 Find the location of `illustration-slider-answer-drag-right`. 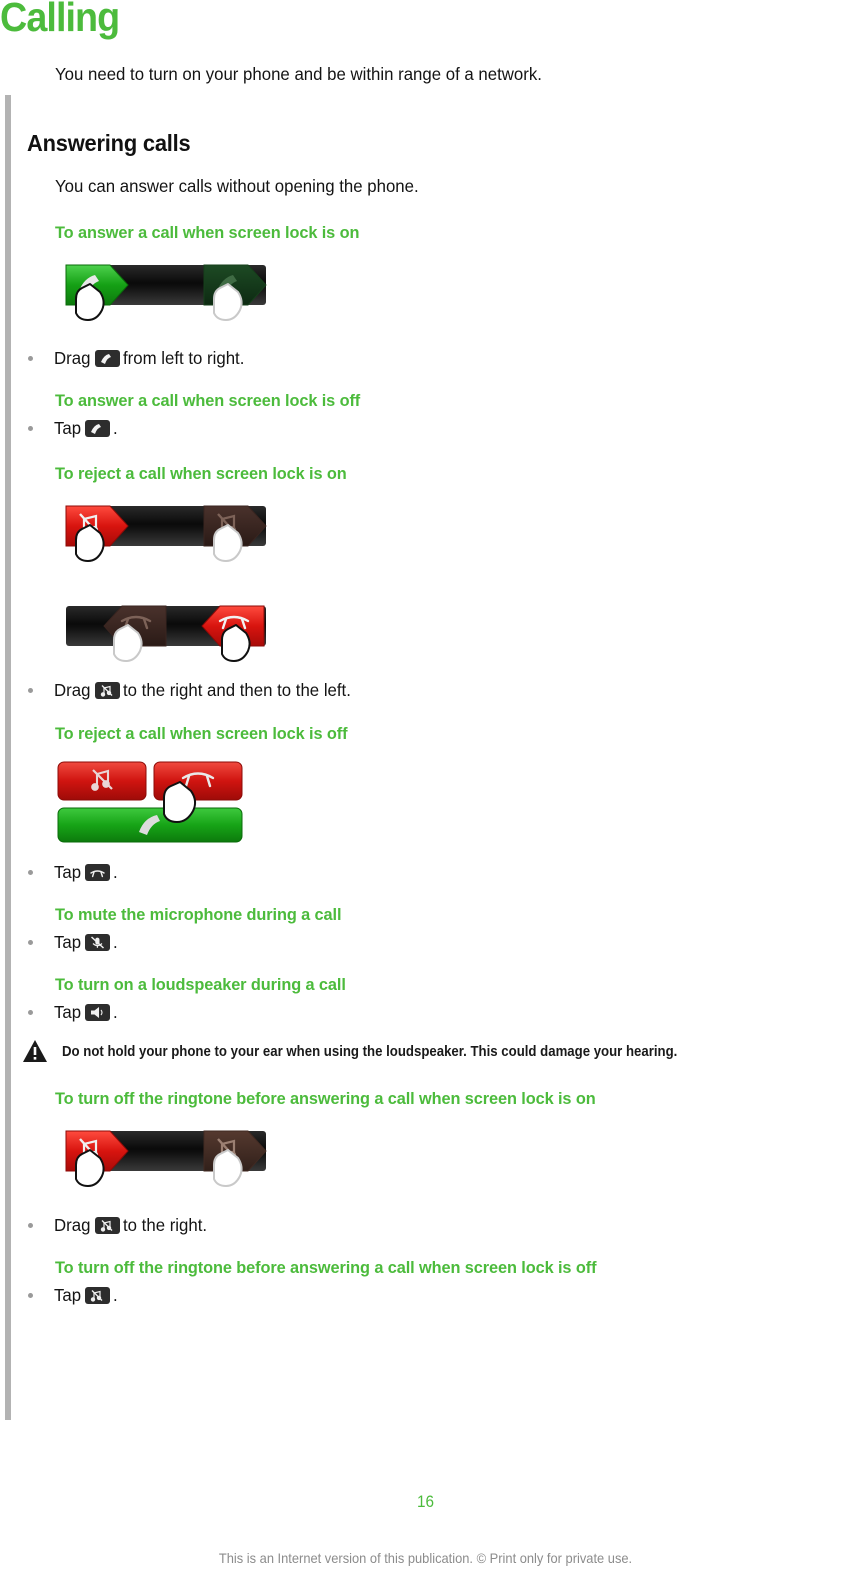

illustration-slider-answer-drag-right is located at coordinates (451, 297).